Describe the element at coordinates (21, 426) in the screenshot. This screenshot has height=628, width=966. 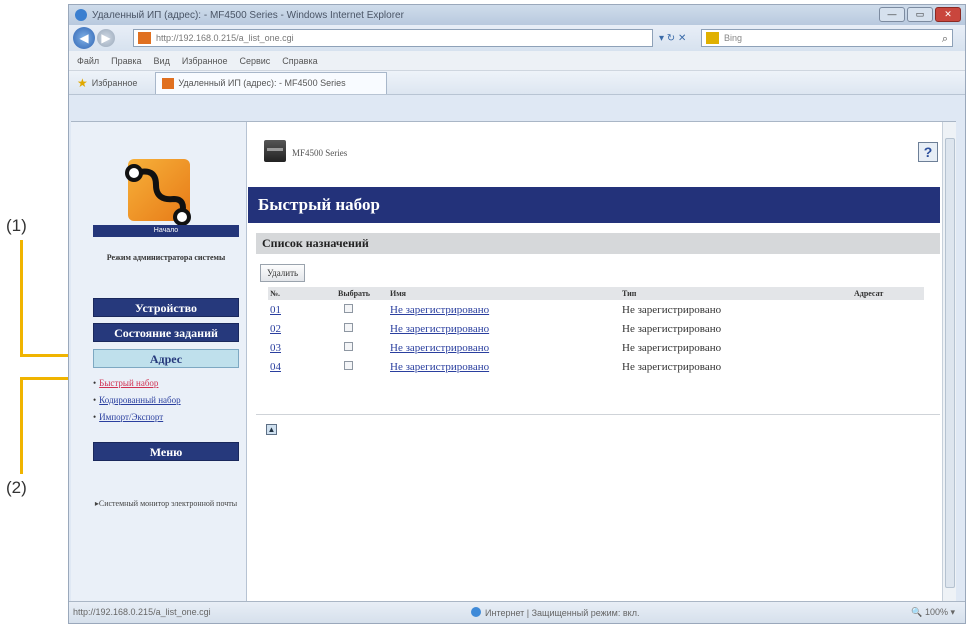
I see `callout-2-line-vertical` at that location.